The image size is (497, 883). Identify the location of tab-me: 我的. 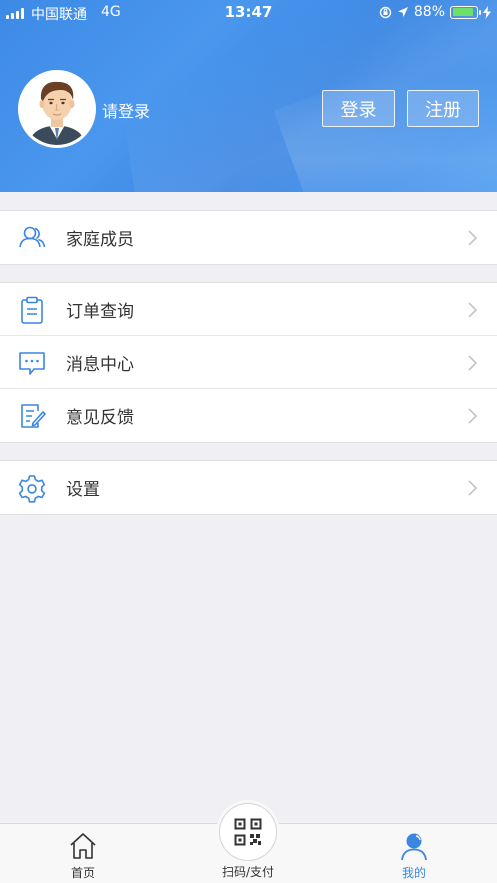
(414, 853).